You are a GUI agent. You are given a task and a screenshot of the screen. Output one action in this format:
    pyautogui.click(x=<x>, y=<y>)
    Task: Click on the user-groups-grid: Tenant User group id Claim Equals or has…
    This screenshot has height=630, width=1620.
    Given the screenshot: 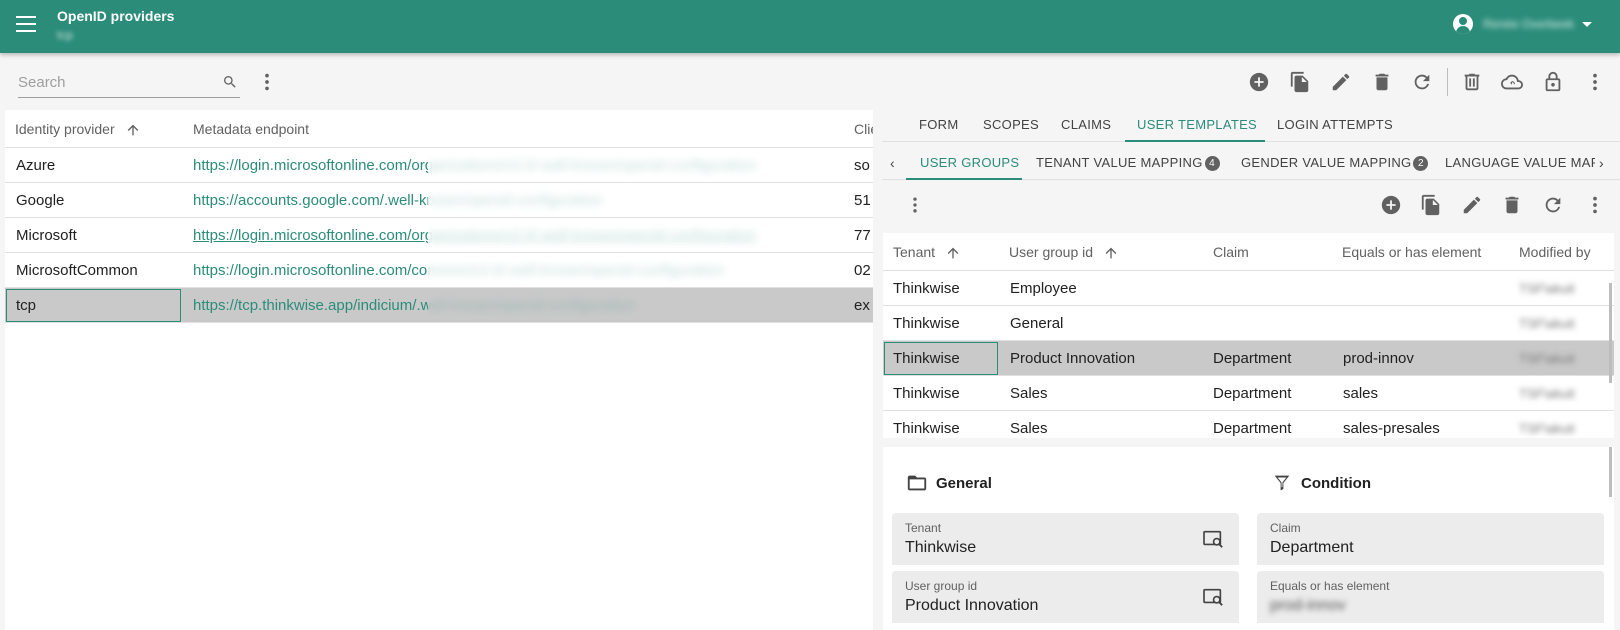 What is the action you would take?
    pyautogui.click(x=1248, y=335)
    